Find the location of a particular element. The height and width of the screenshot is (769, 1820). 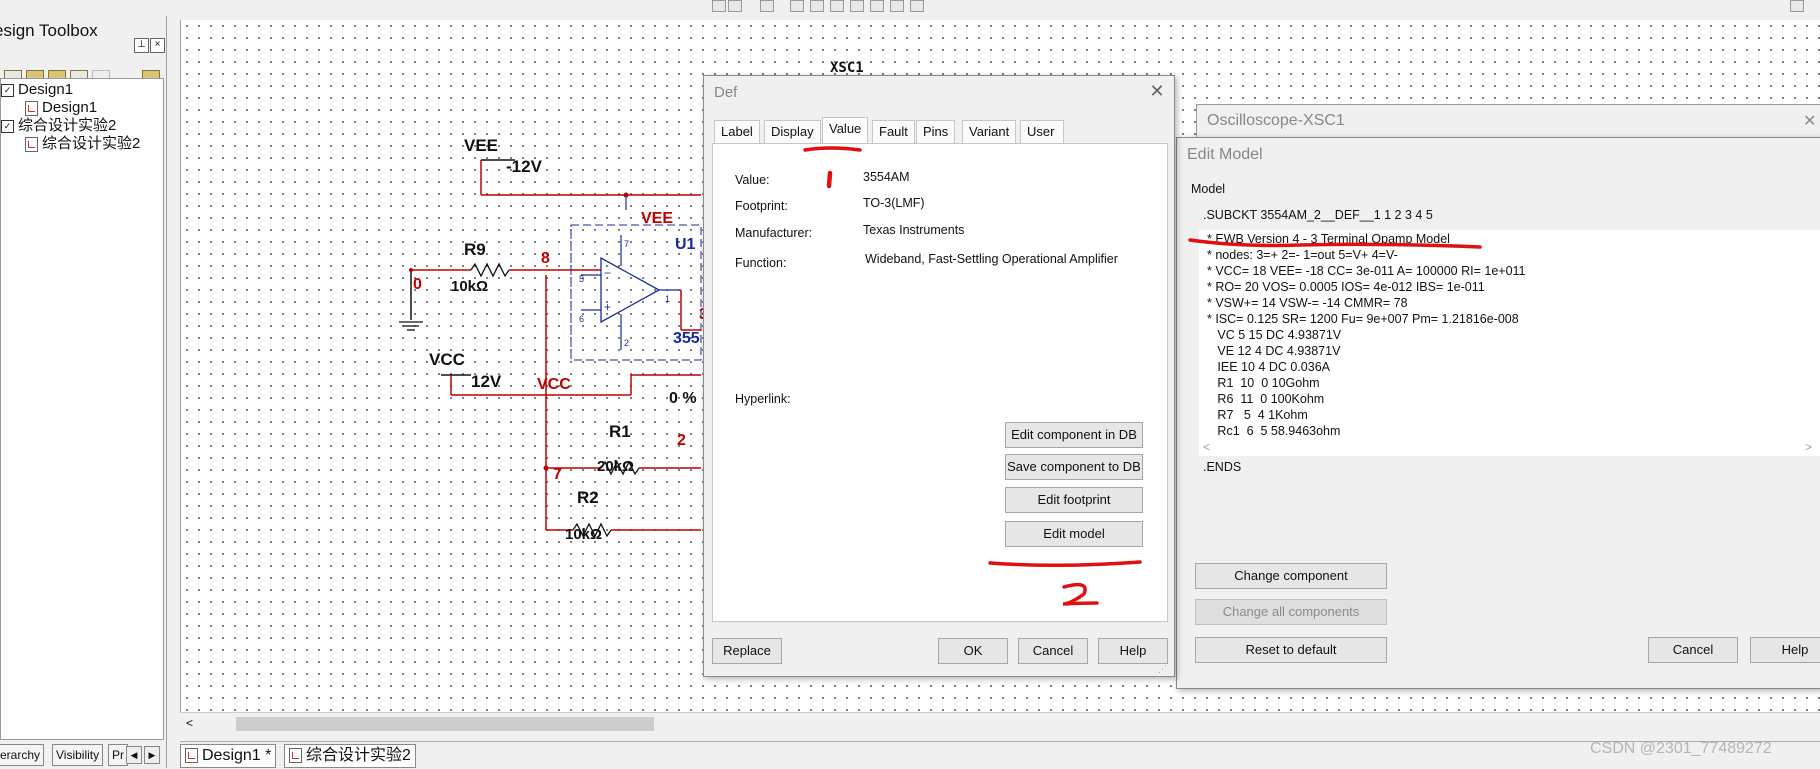

scroll-right-icon: > is located at coordinates (1808, 447).